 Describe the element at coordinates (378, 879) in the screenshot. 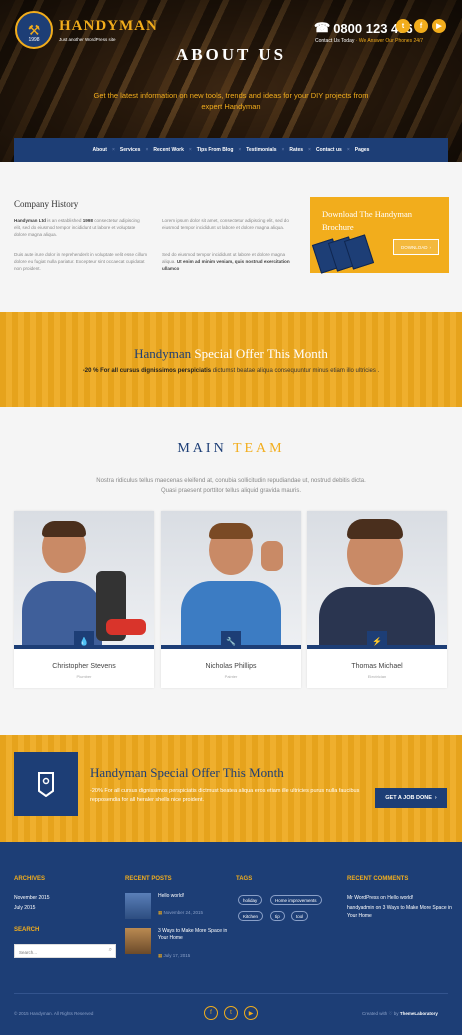

I see `recent-comments-title: RECENT COMMENTS` at that location.